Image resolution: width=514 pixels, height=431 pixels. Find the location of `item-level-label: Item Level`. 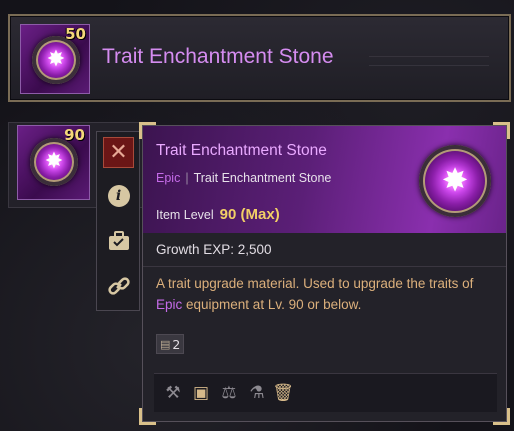

item-level-label: Item Level is located at coordinates (185, 215).